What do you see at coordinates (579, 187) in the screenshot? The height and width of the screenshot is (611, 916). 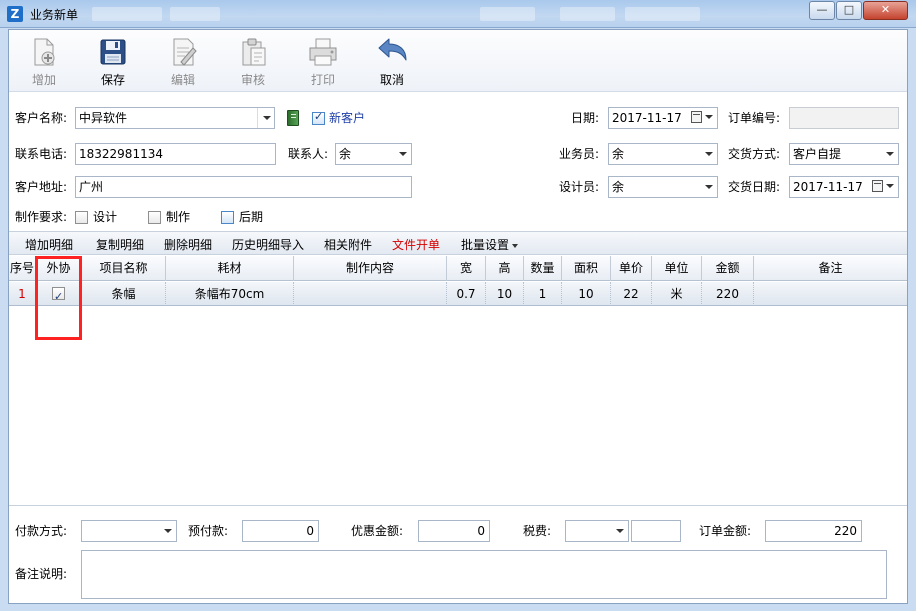 I see `designer-label: 设计员:` at bounding box center [579, 187].